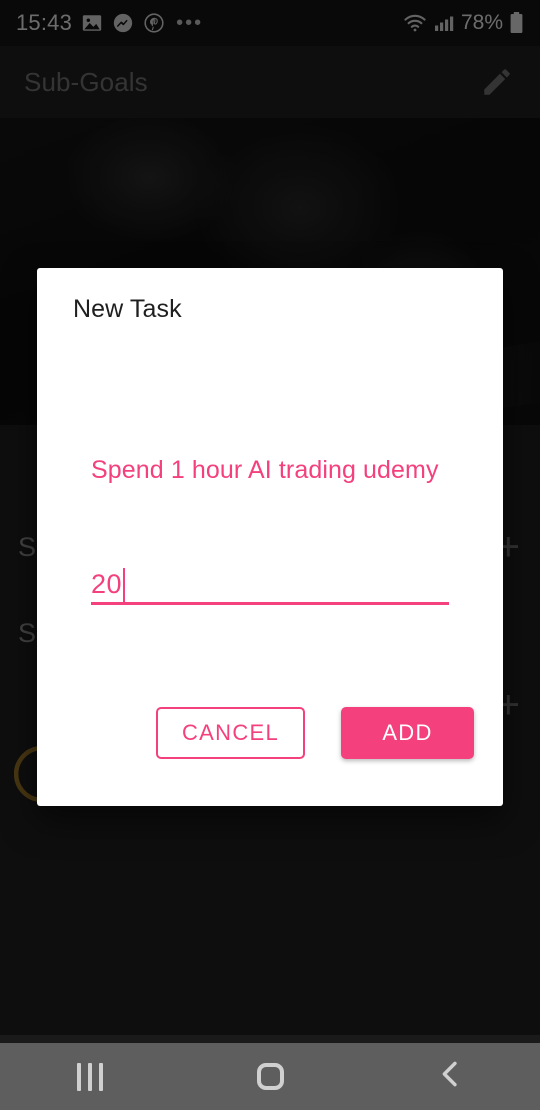  I want to click on home-icon, so click(270, 1076).